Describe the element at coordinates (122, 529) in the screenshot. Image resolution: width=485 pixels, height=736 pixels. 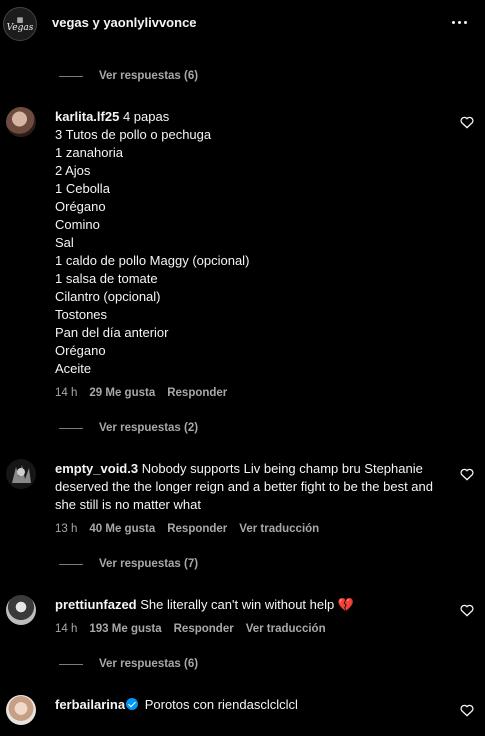
I see `likes-count: 40 Me gusta` at that location.